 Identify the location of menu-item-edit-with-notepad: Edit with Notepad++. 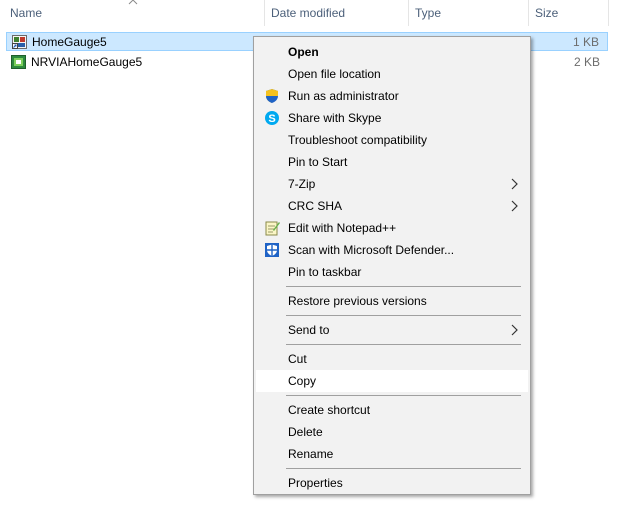
(392, 228).